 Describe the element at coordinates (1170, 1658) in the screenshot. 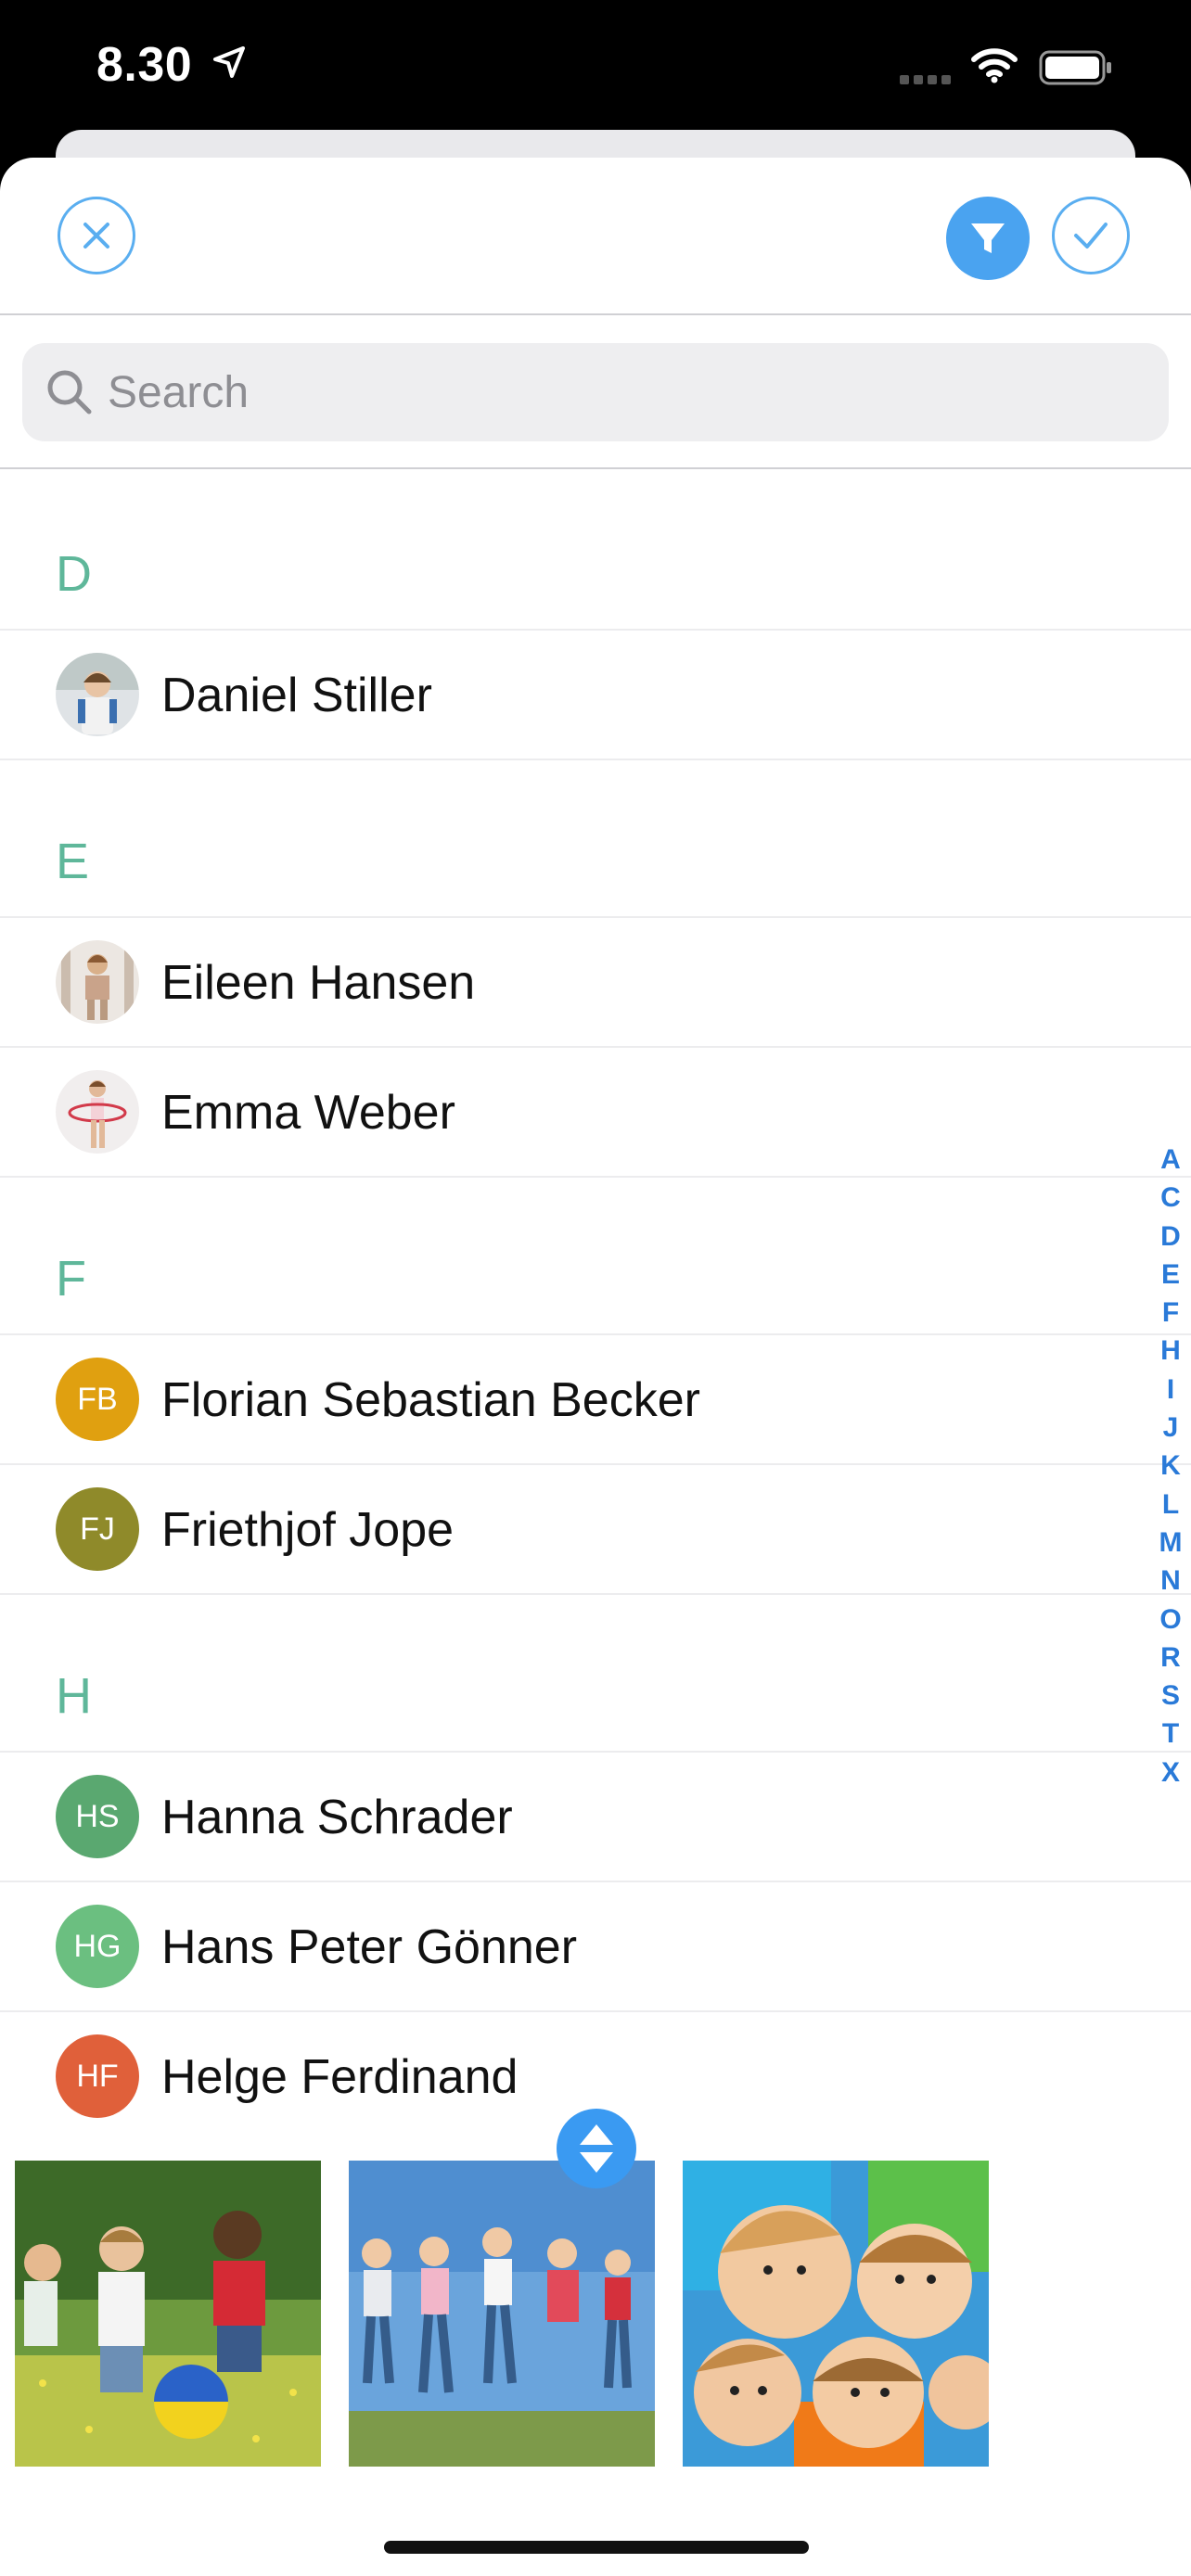

I see `index-letter: R` at that location.